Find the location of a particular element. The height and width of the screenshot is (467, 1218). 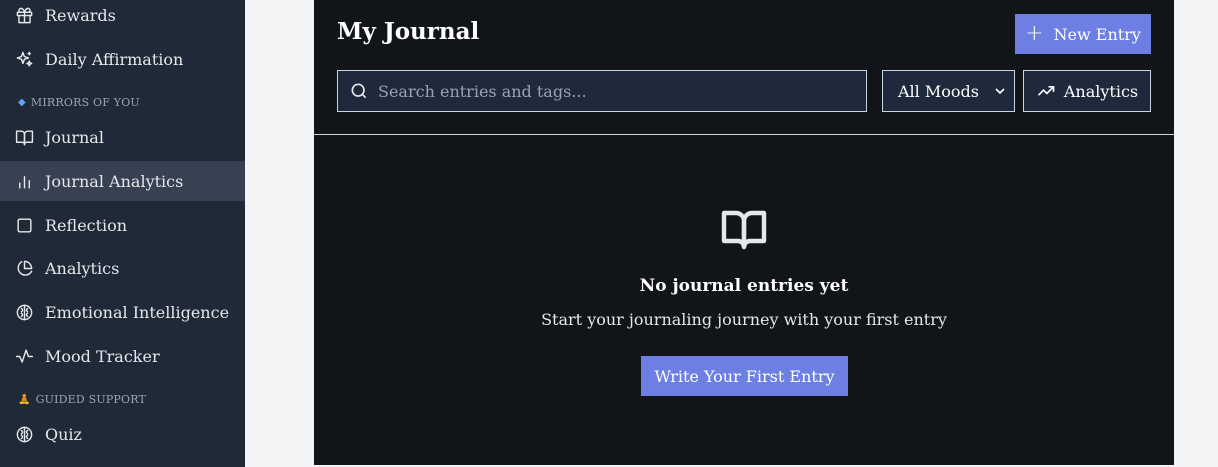

chevron-down-icon is located at coordinates (1000, 93).